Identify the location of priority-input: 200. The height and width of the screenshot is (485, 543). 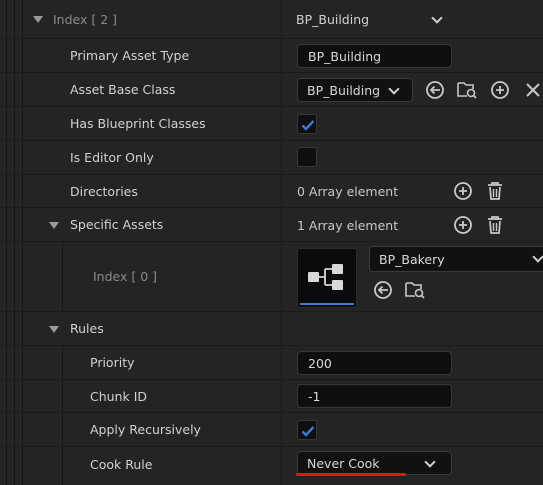
(374, 363).